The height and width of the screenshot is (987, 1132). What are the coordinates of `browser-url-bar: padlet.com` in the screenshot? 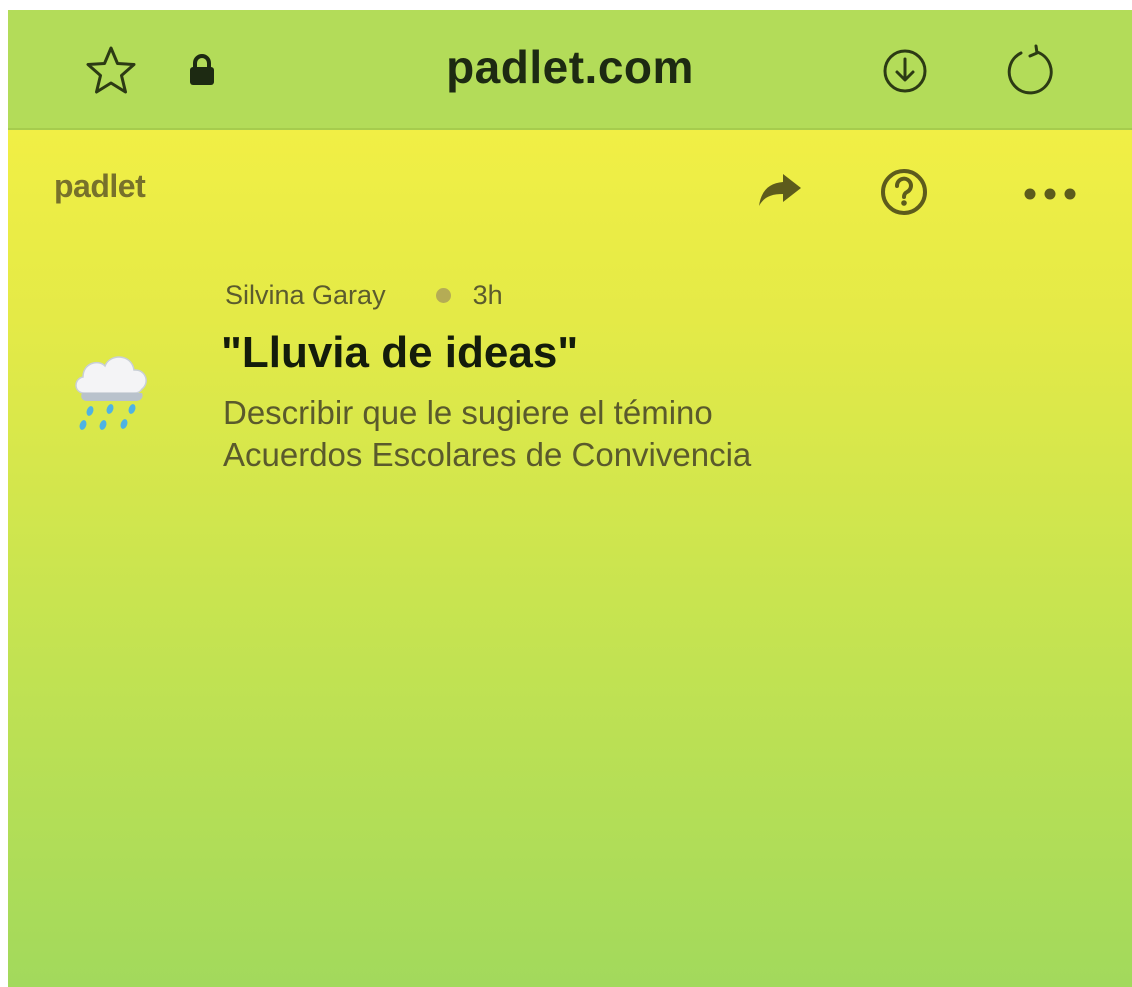 It's located at (570, 70).